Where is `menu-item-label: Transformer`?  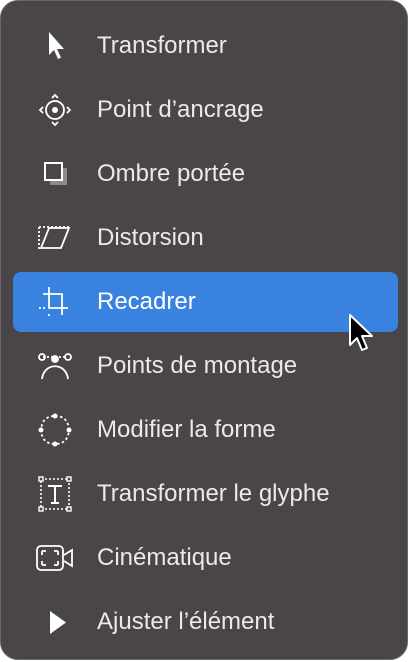
menu-item-label: Transformer is located at coordinates (162, 45).